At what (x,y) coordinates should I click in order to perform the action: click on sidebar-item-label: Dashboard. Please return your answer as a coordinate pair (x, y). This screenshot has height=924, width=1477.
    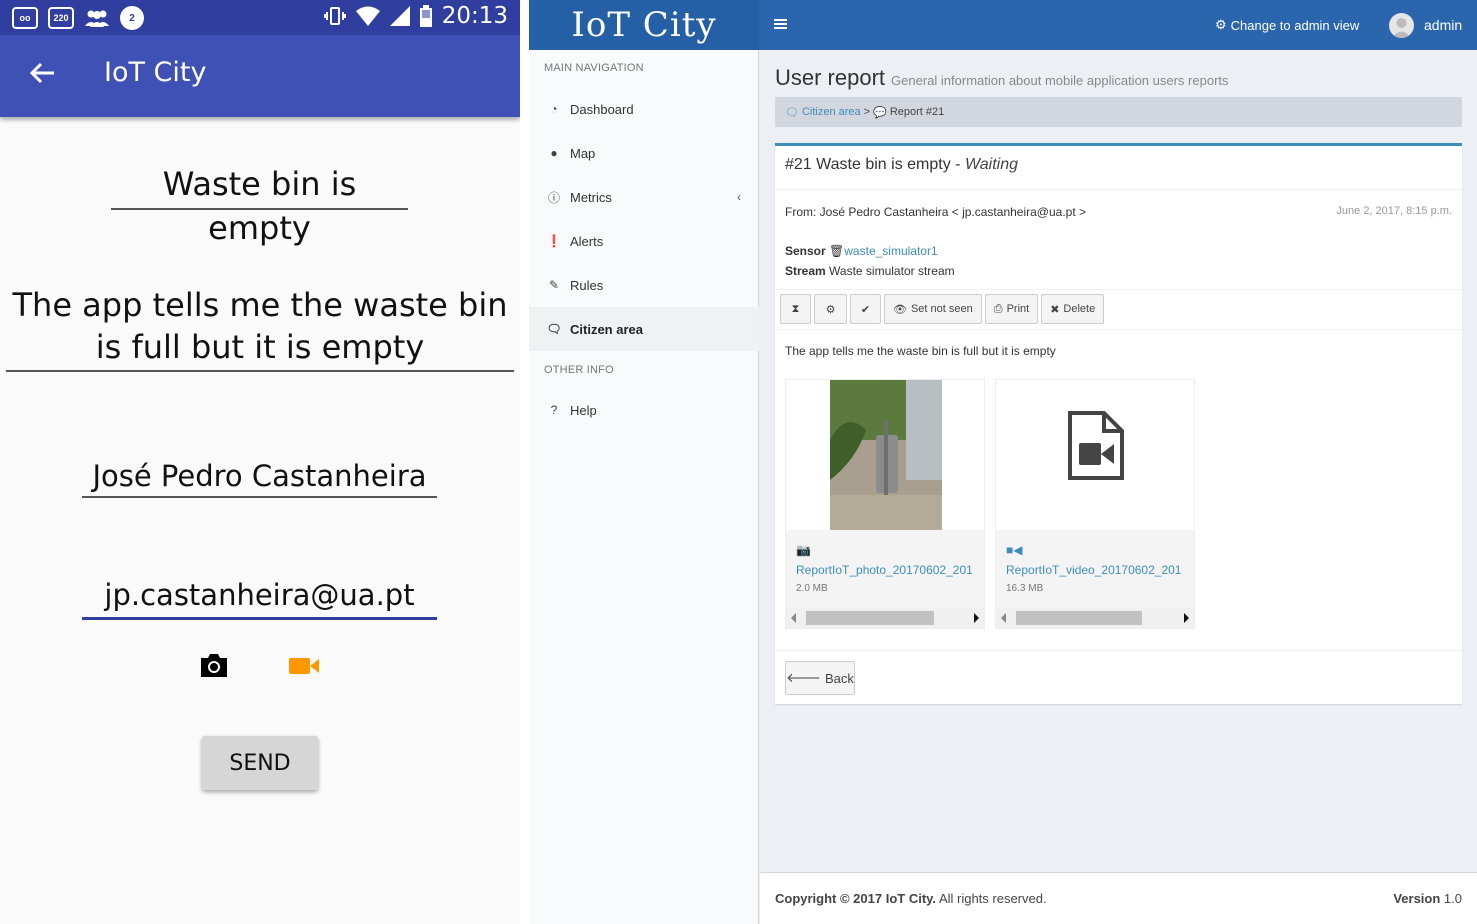
    Looking at the image, I should click on (602, 109).